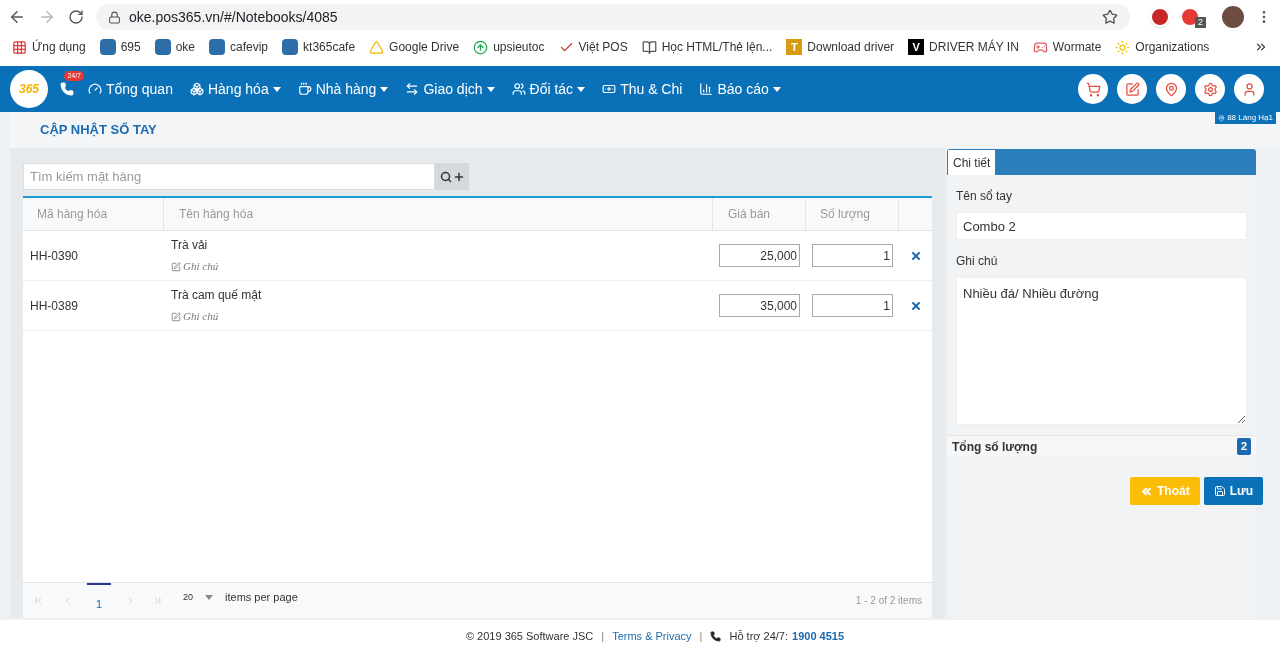 This screenshot has width=1280, height=652. What do you see at coordinates (972, 162) in the screenshot?
I see `detail-tab: Chi tiết` at bounding box center [972, 162].